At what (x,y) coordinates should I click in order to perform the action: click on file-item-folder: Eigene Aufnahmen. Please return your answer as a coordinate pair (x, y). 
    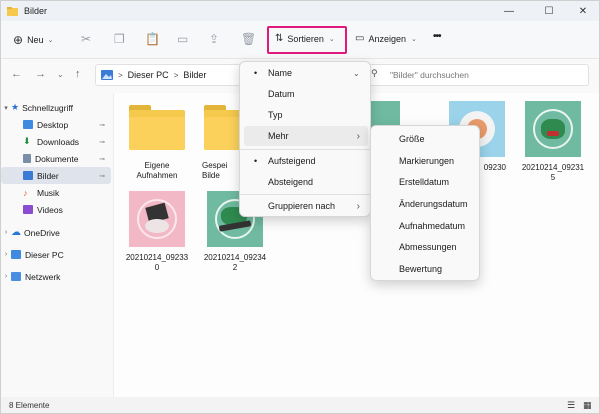
    Looking at the image, I should click on (157, 140).